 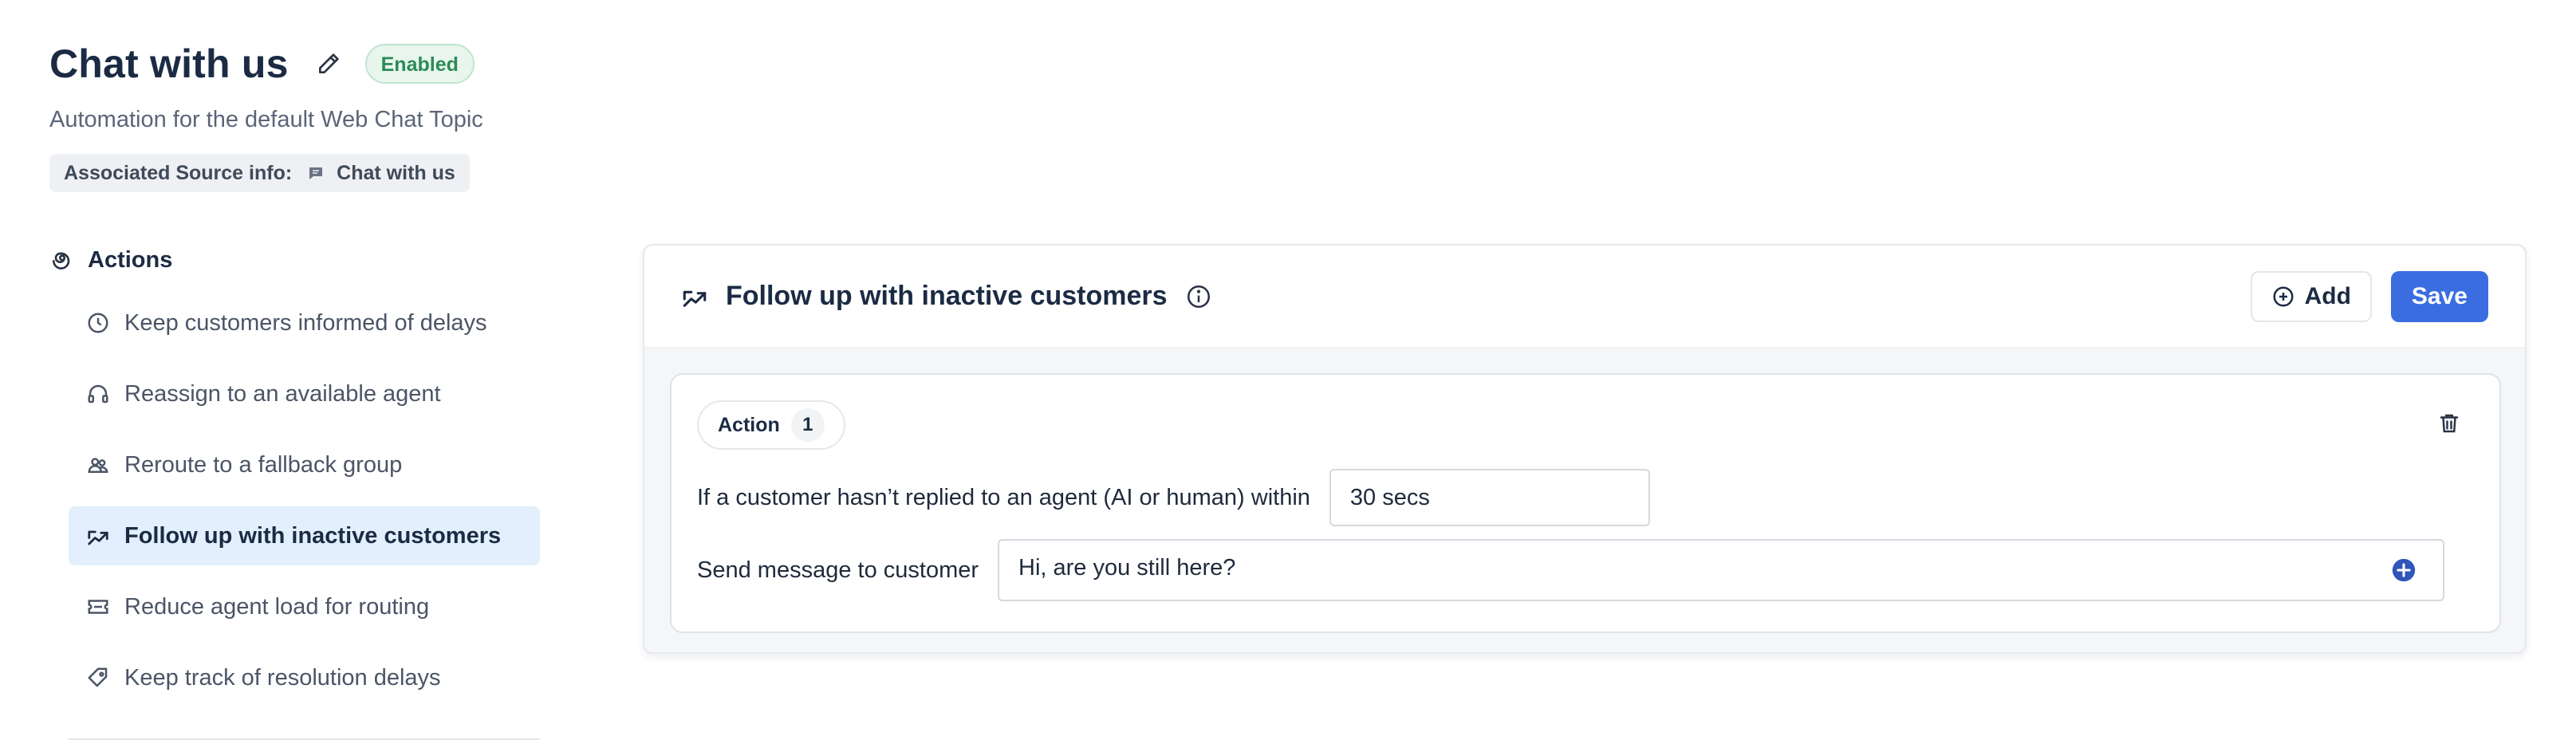 What do you see at coordinates (98, 465) in the screenshot?
I see `group-icon` at bounding box center [98, 465].